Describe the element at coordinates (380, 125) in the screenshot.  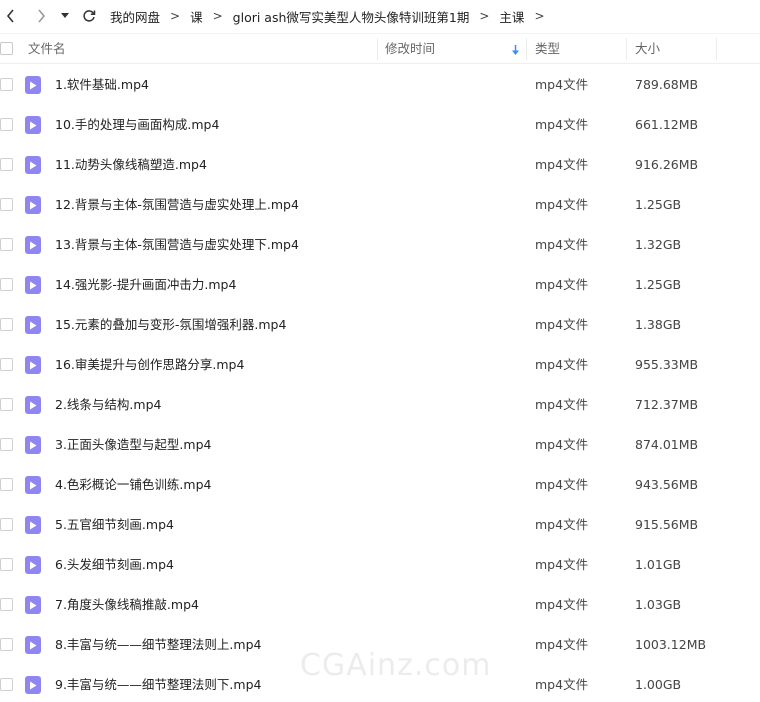
I see `file-row: 10.手的处理与画面构成.mp4 mp4文件 661.12MB` at that location.